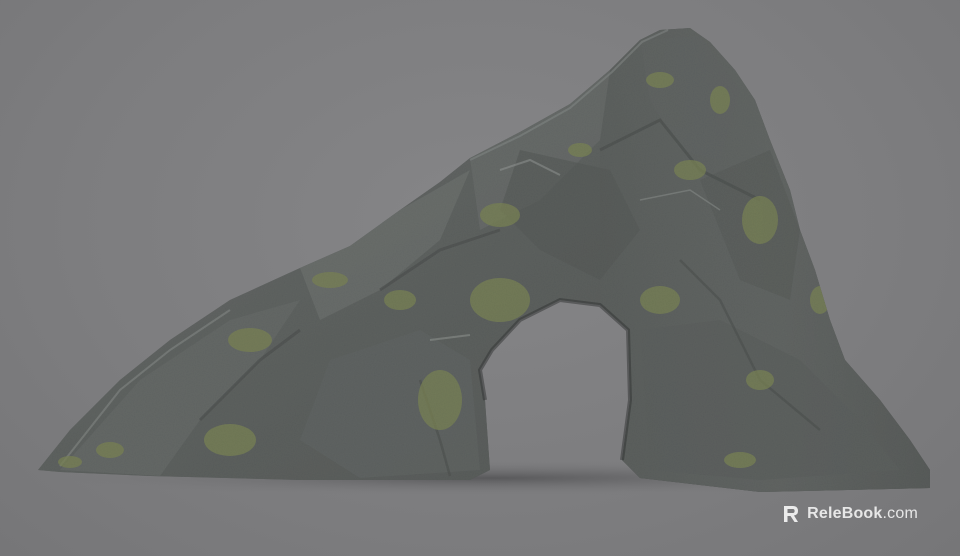 This screenshot has height=556, width=960. I want to click on watermark-tld: .com, so click(900, 513).